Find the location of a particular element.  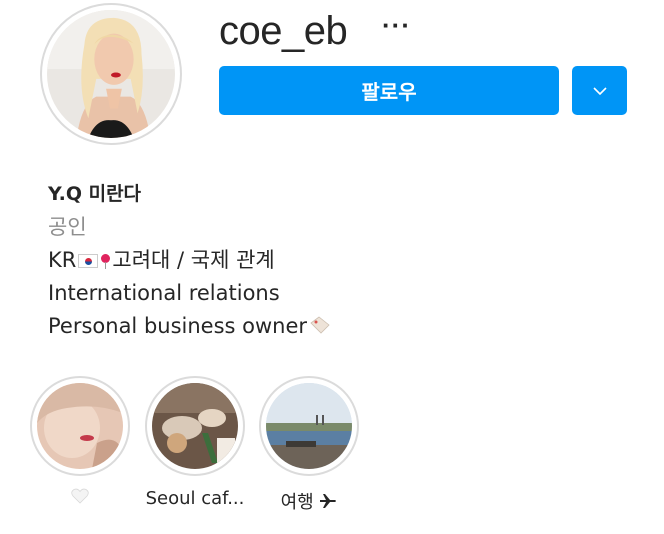

profile-category: 공인 is located at coordinates (67, 227).